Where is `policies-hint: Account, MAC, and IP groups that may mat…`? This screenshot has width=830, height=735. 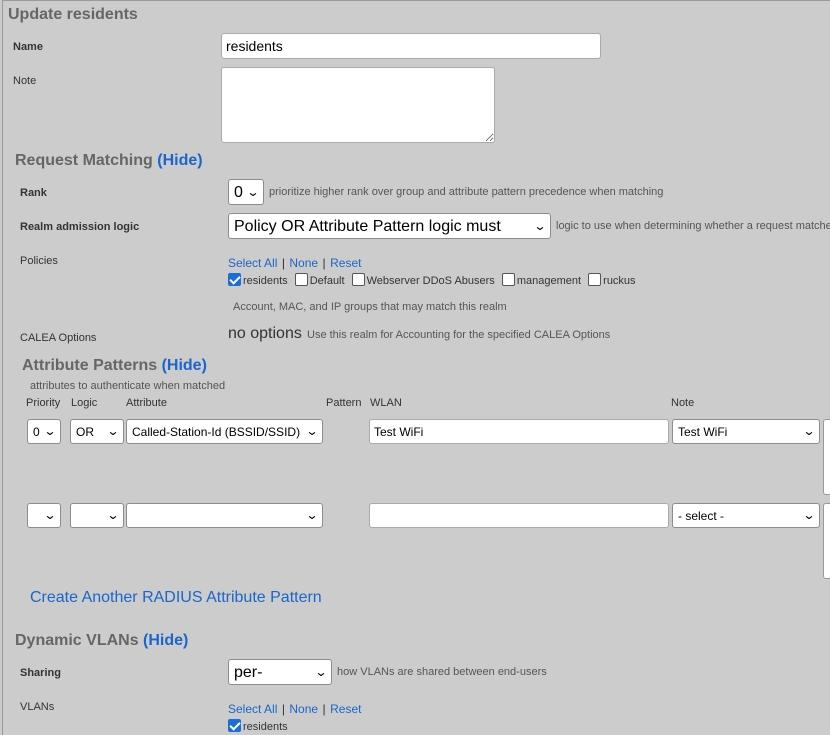
policies-hint: Account, MAC, and IP groups that may mat… is located at coordinates (370, 307).